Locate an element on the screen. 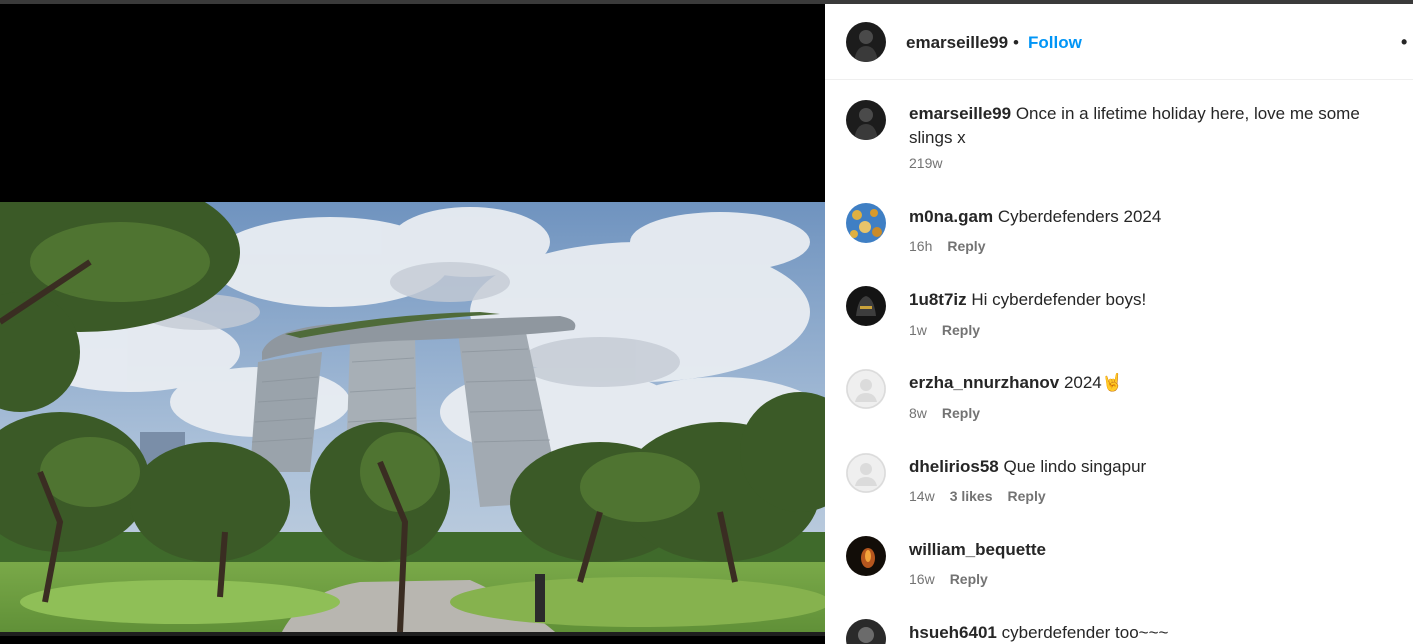  comment-username: erzha_nnurzhanov is located at coordinates (984, 382).